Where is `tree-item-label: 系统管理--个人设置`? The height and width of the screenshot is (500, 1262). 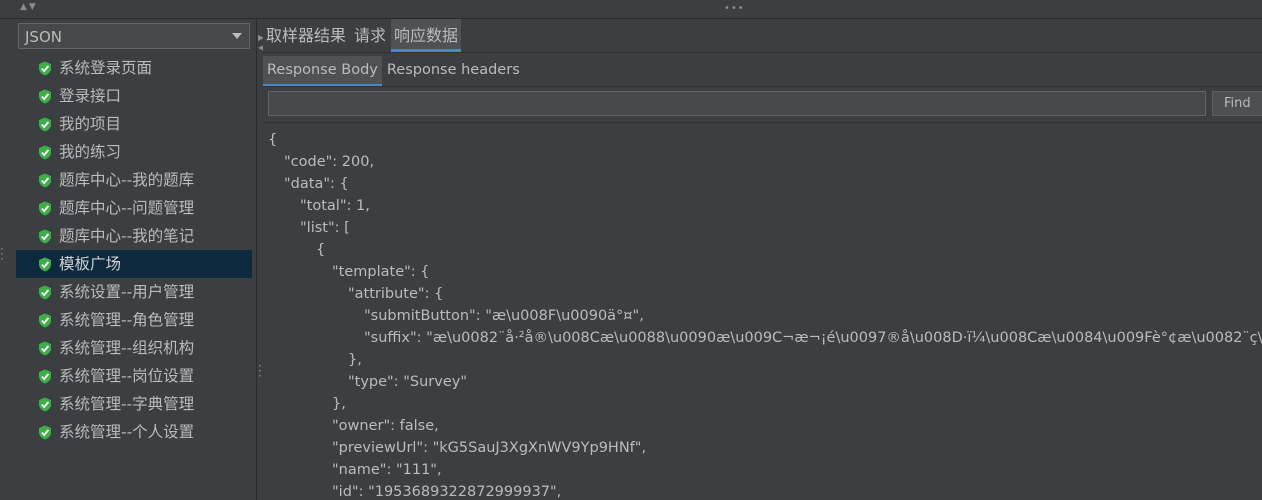
tree-item-label: 系统管理--个人设置 is located at coordinates (127, 432).